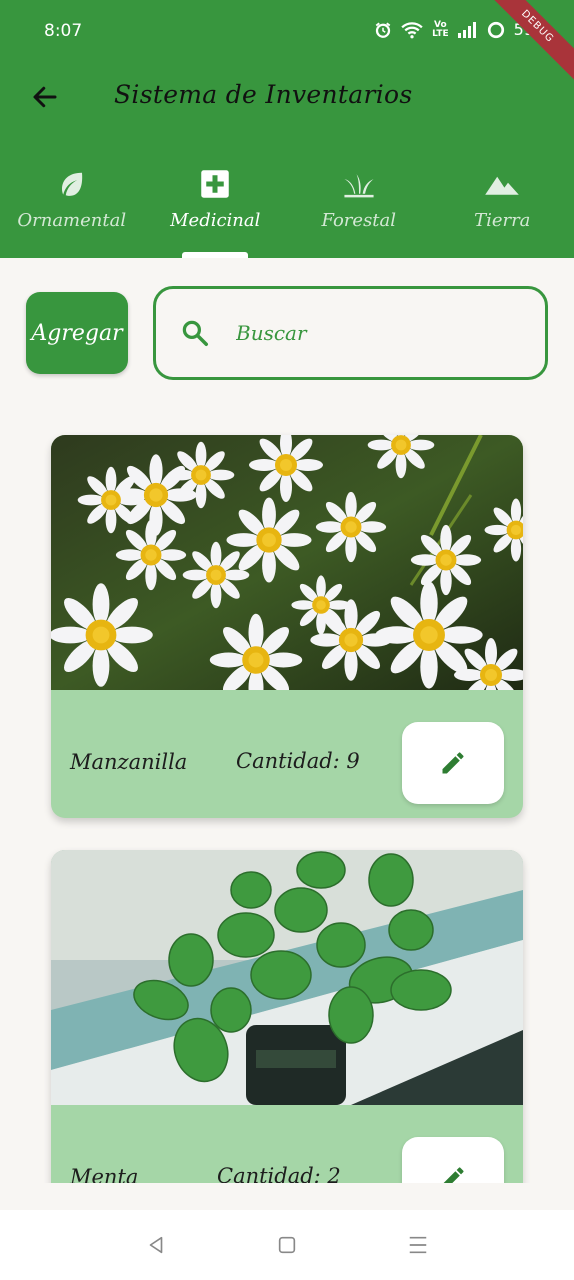 The height and width of the screenshot is (1280, 574). I want to click on item-quantity: Cantidad: 2, so click(279, 1173).